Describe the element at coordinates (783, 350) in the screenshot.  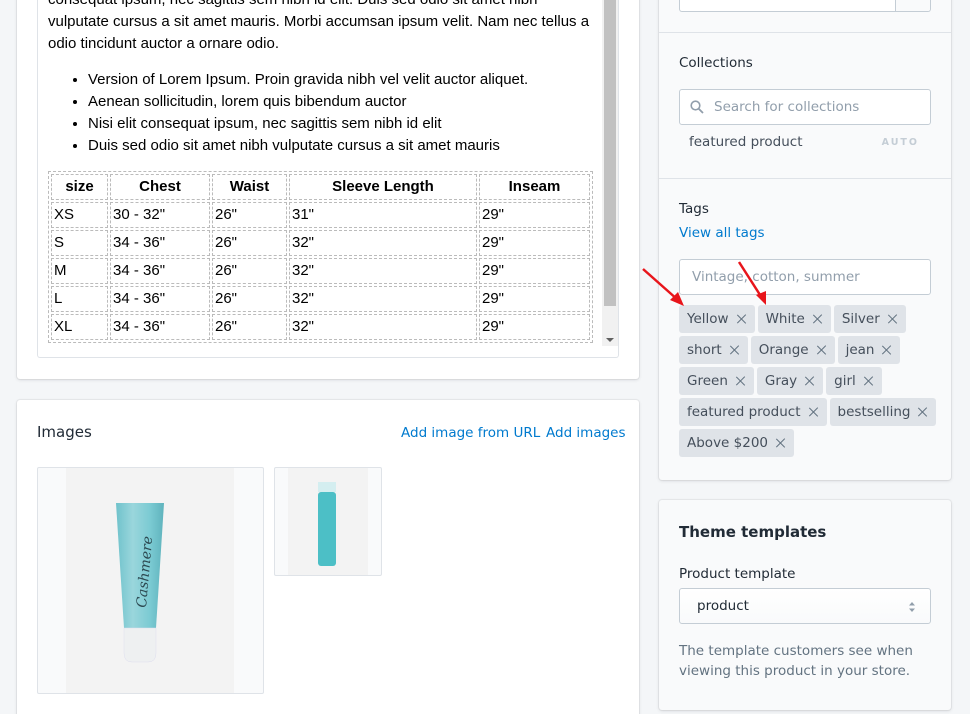
I see `tag-label: Orange` at that location.